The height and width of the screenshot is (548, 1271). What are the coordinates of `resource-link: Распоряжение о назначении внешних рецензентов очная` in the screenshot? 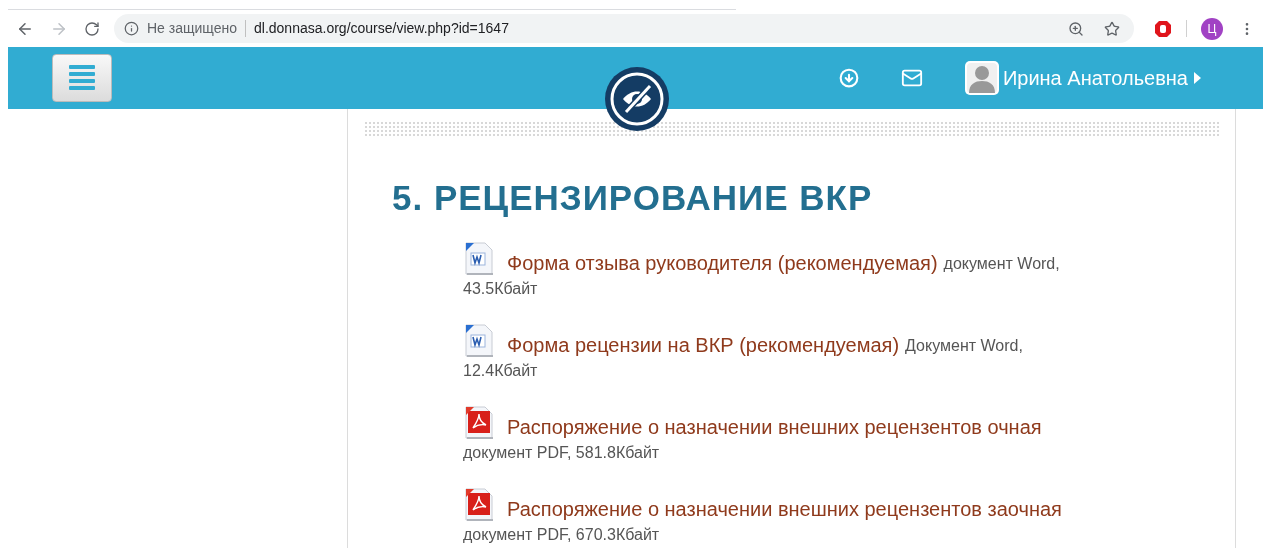 It's located at (774, 427).